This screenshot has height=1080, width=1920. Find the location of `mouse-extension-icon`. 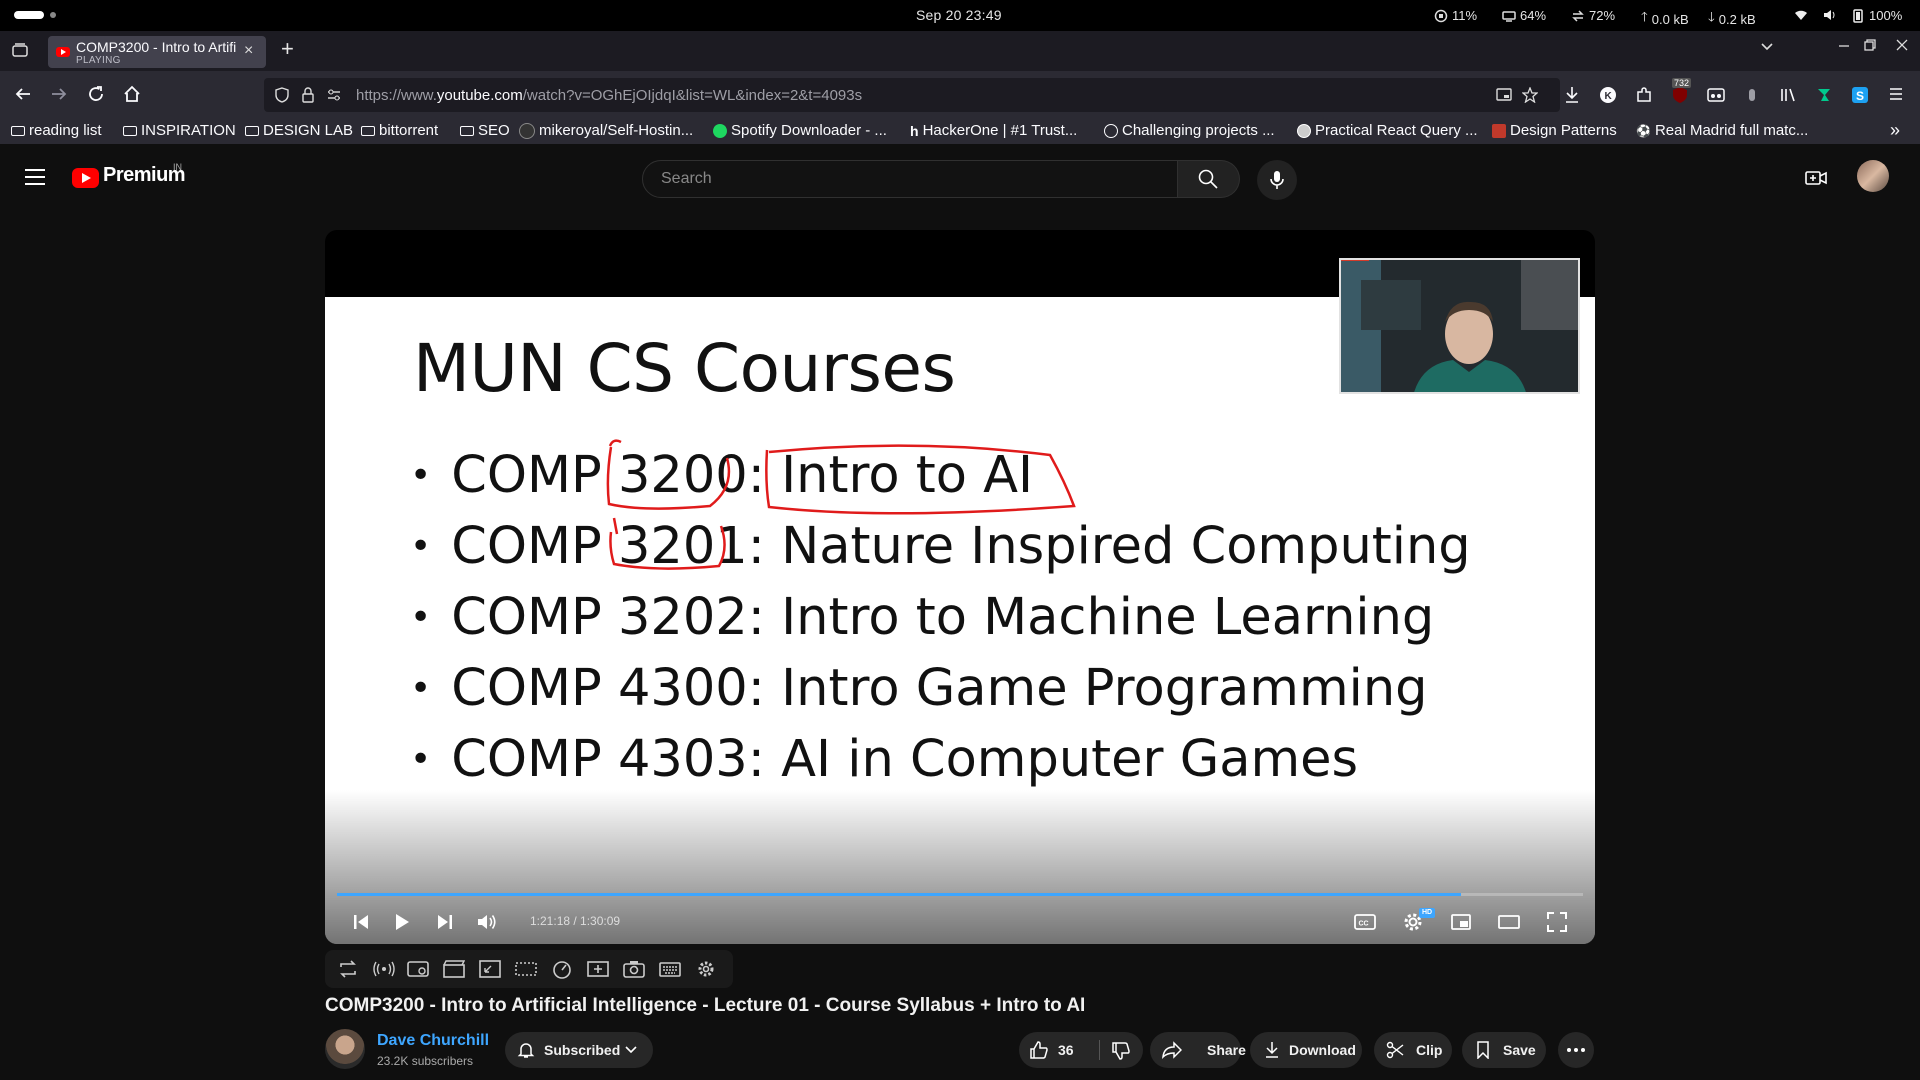

mouse-extension-icon is located at coordinates (1752, 96).